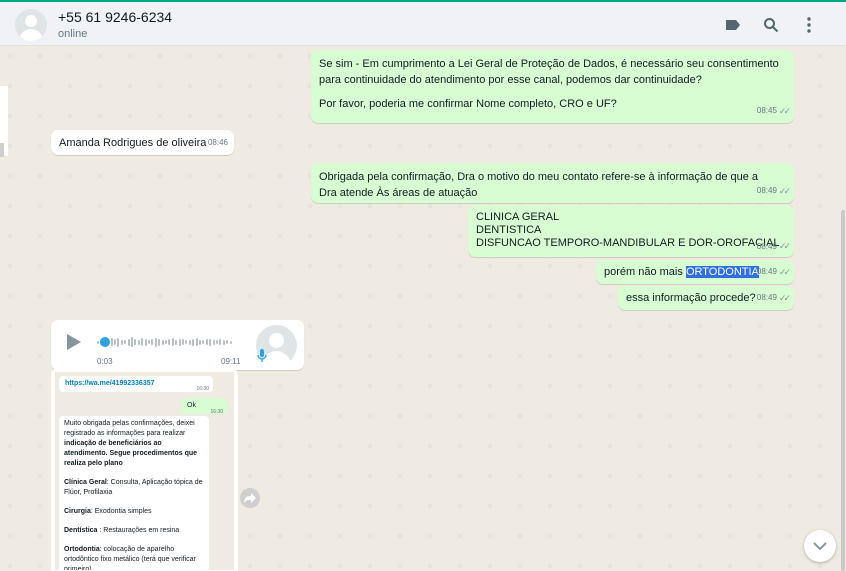  I want to click on search-icon, so click(771, 25).